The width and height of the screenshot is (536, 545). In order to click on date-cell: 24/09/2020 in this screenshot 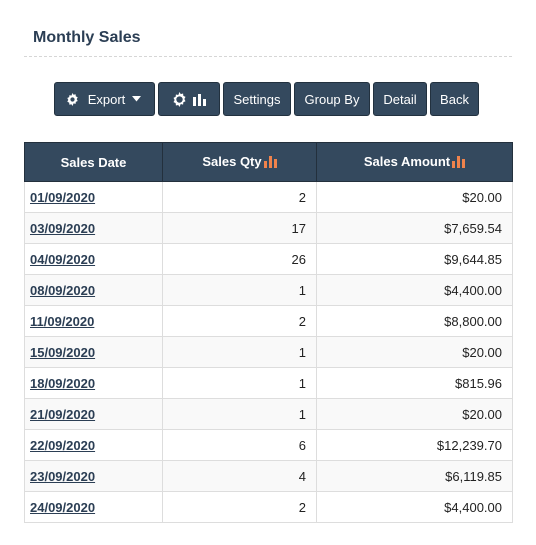, I will do `click(93, 507)`.